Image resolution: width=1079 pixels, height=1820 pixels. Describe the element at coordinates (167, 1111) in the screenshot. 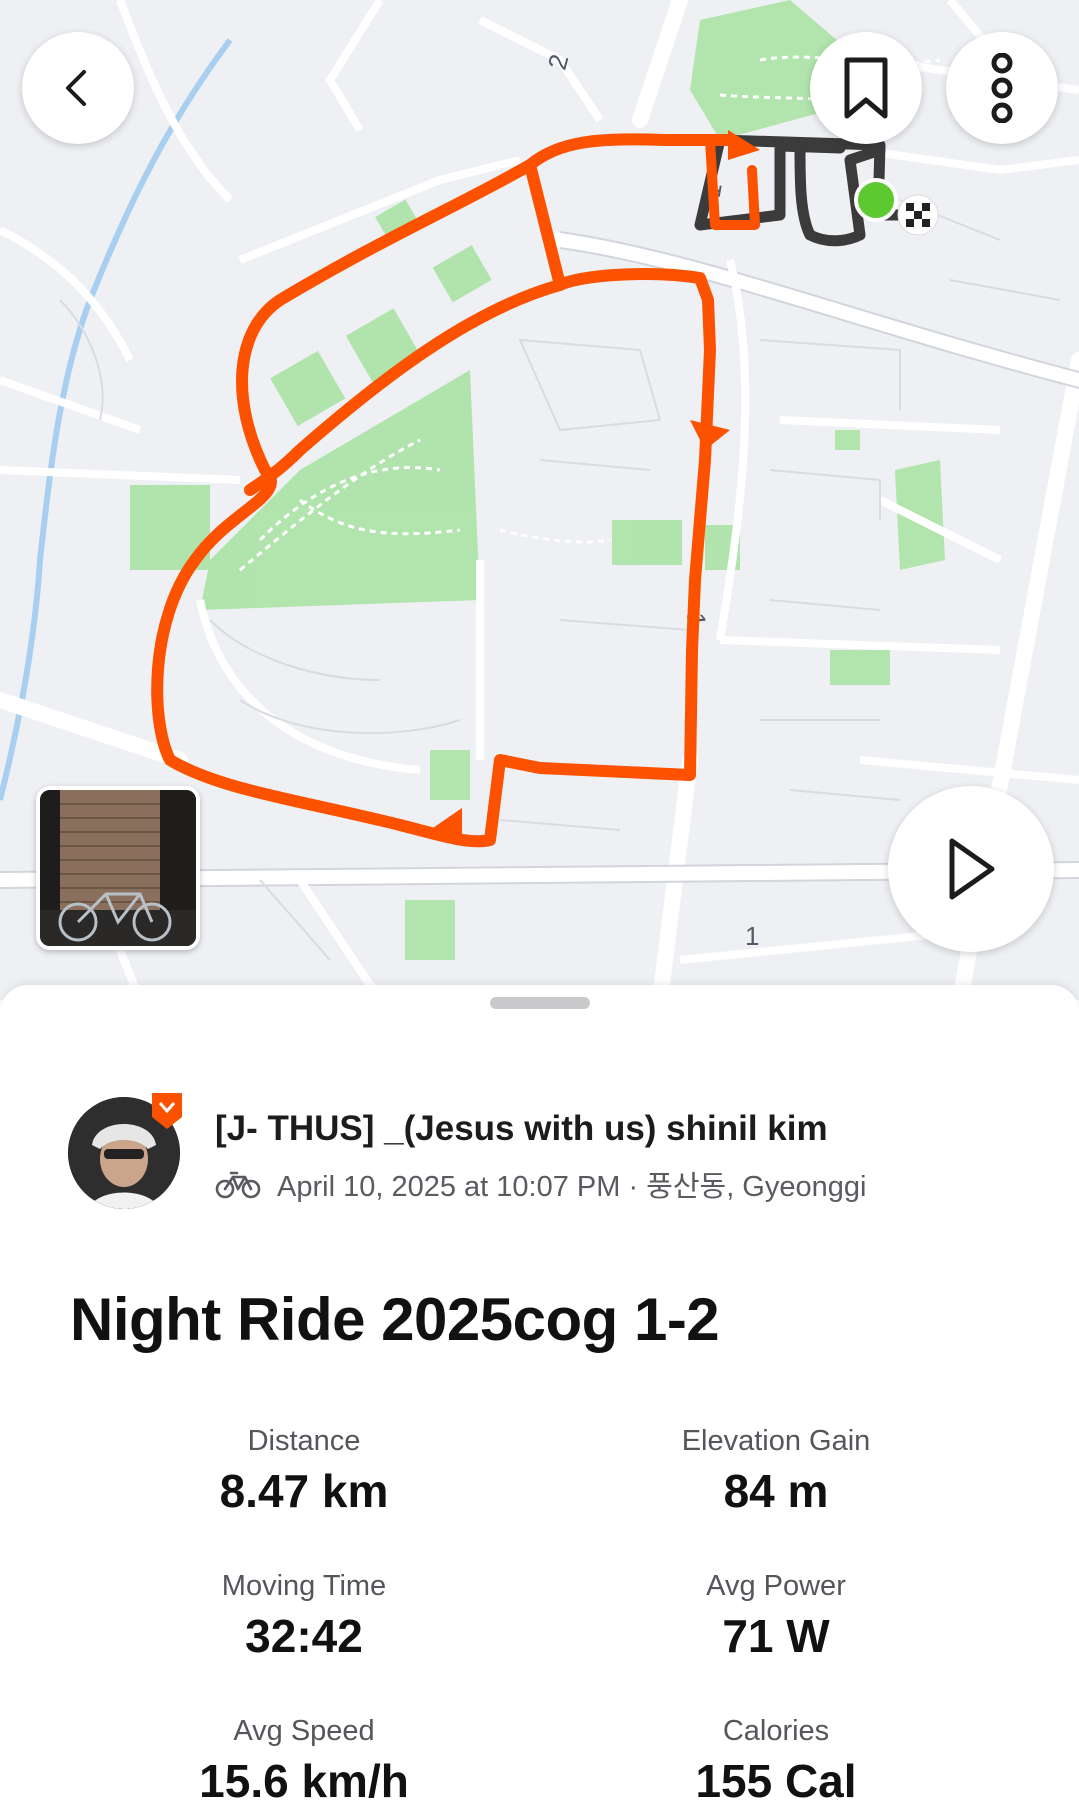

I see `subscriber-badge-icon` at that location.